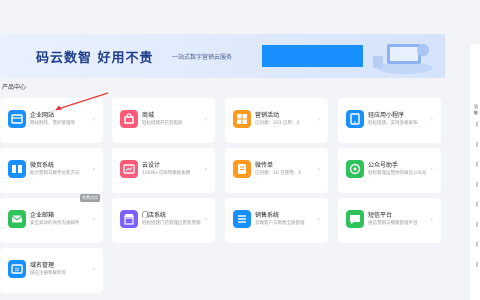 Image resolution: width=480 pixels, height=300 pixels. What do you see at coordinates (403, 59) in the screenshot?
I see `cloud-server-illustration` at bounding box center [403, 59].